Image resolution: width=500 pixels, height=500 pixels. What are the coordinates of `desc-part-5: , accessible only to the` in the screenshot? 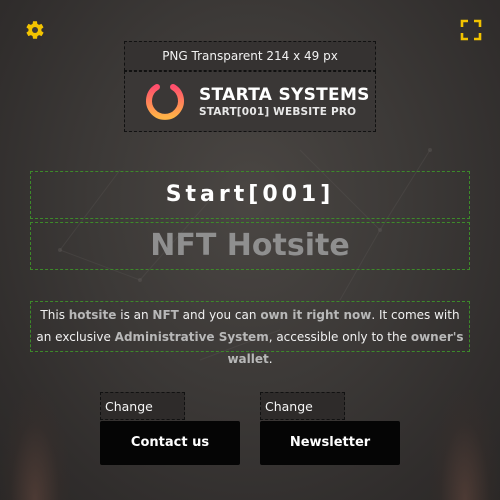 It's located at (339, 337).